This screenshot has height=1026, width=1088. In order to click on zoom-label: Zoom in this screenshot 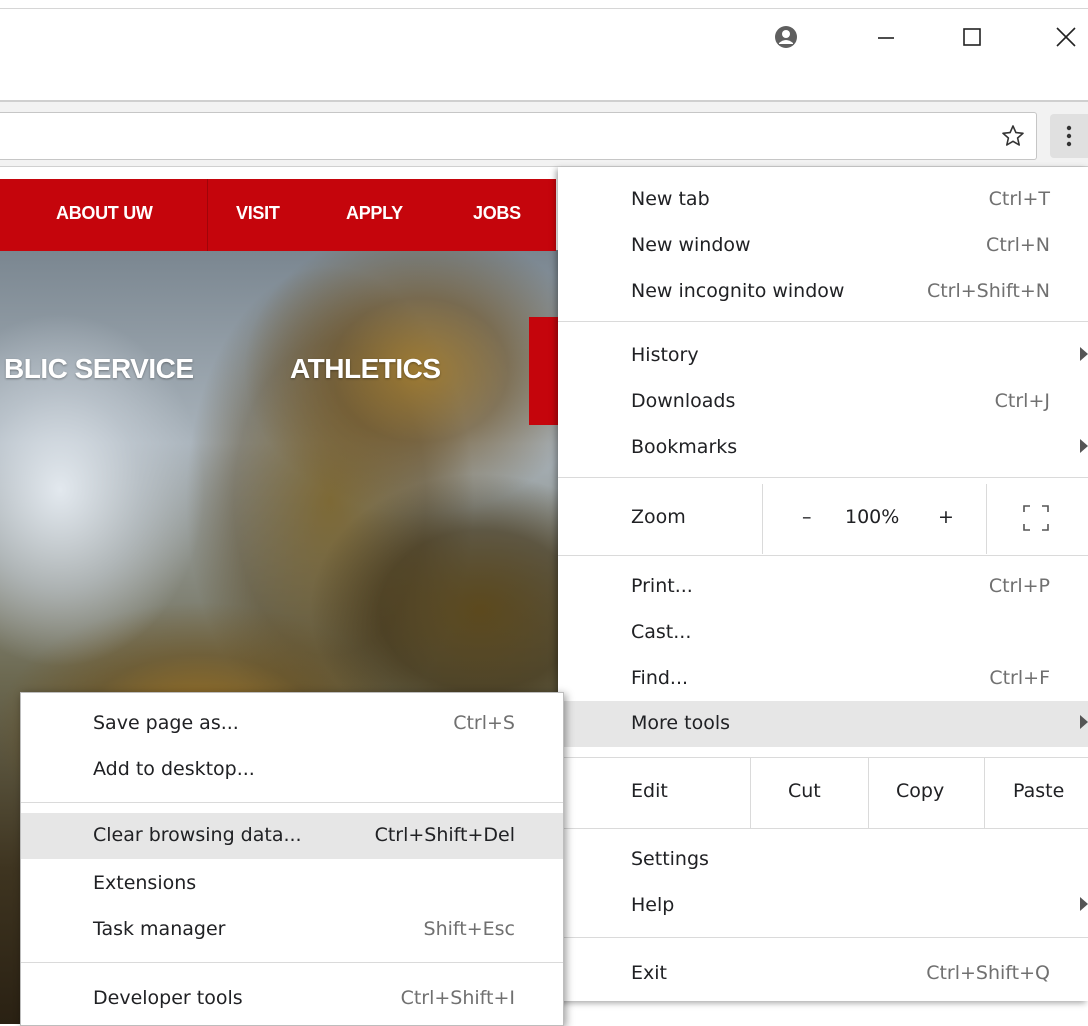, I will do `click(658, 517)`.